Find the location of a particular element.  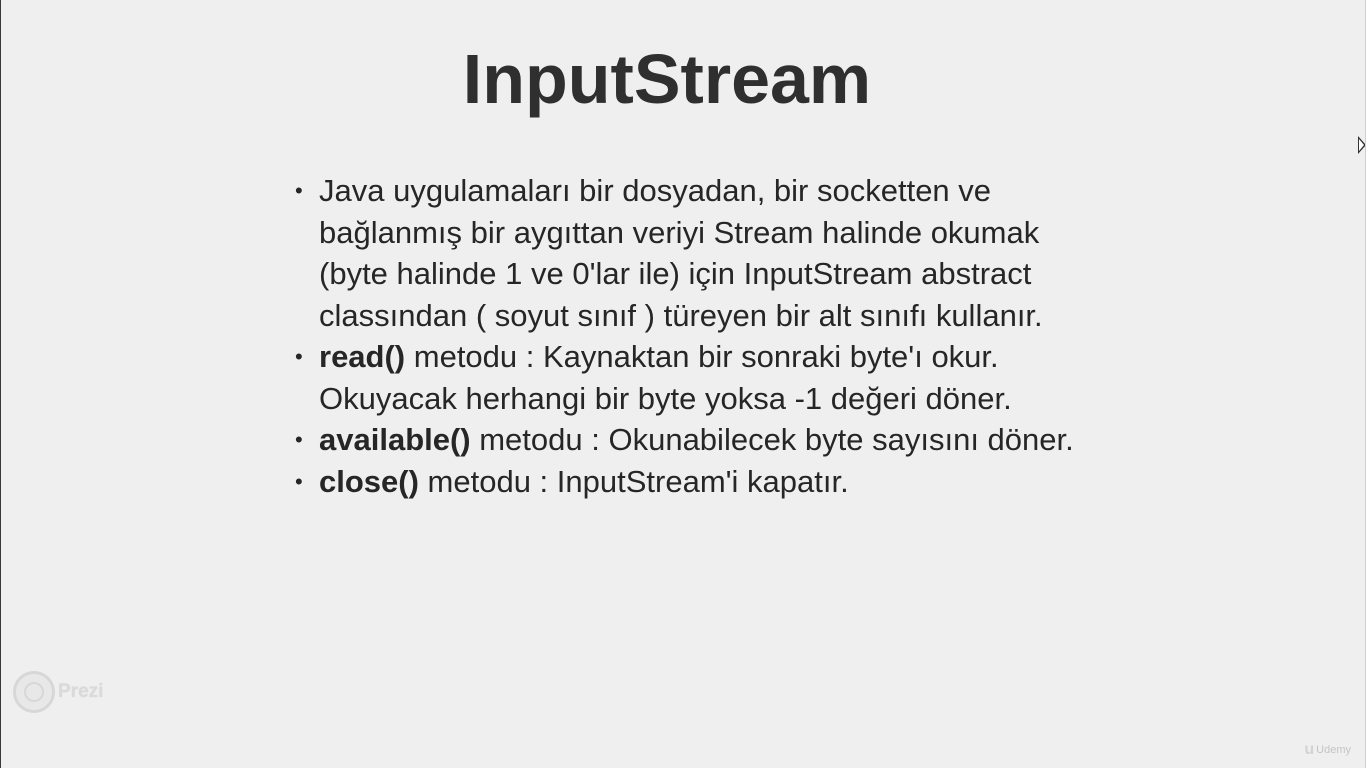

prezi-logo-text: Prezi is located at coordinates (81, 691).